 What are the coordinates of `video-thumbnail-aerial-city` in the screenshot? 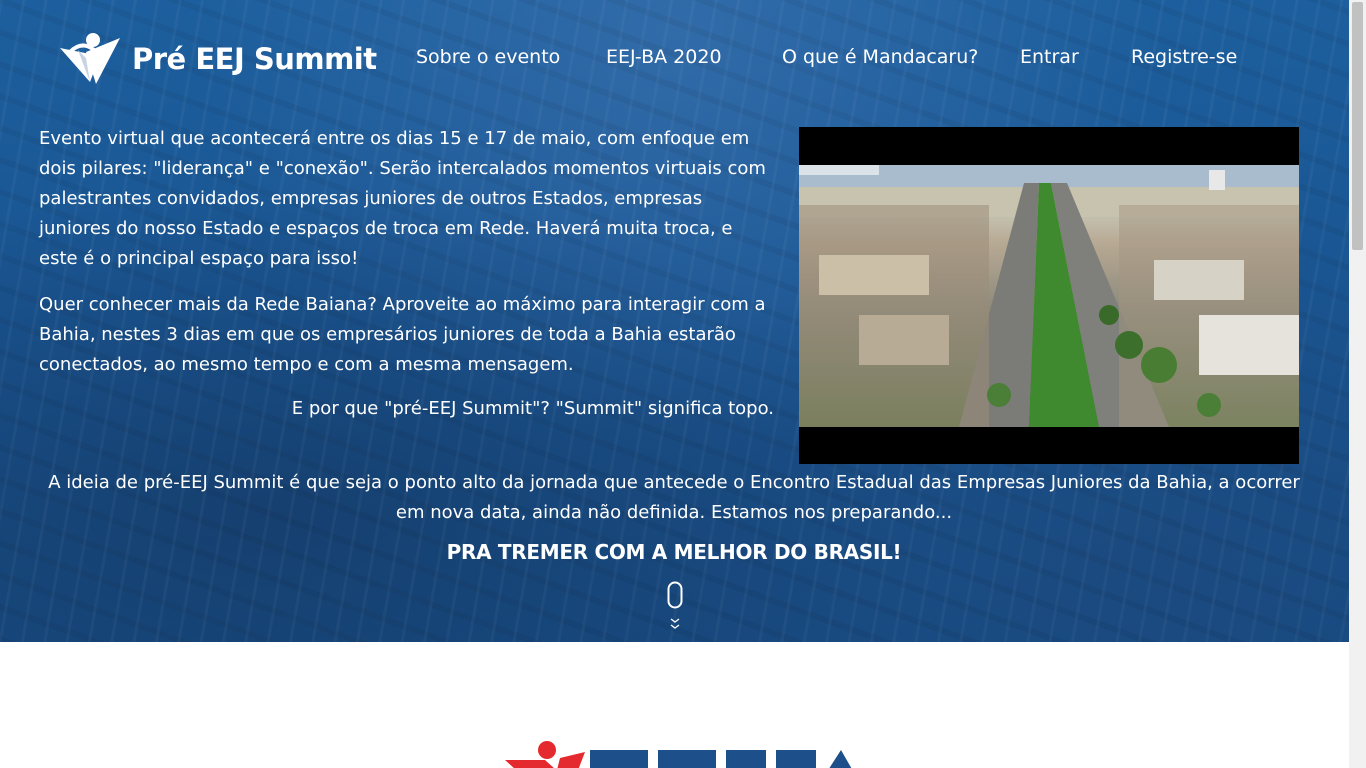 It's located at (1049, 296).